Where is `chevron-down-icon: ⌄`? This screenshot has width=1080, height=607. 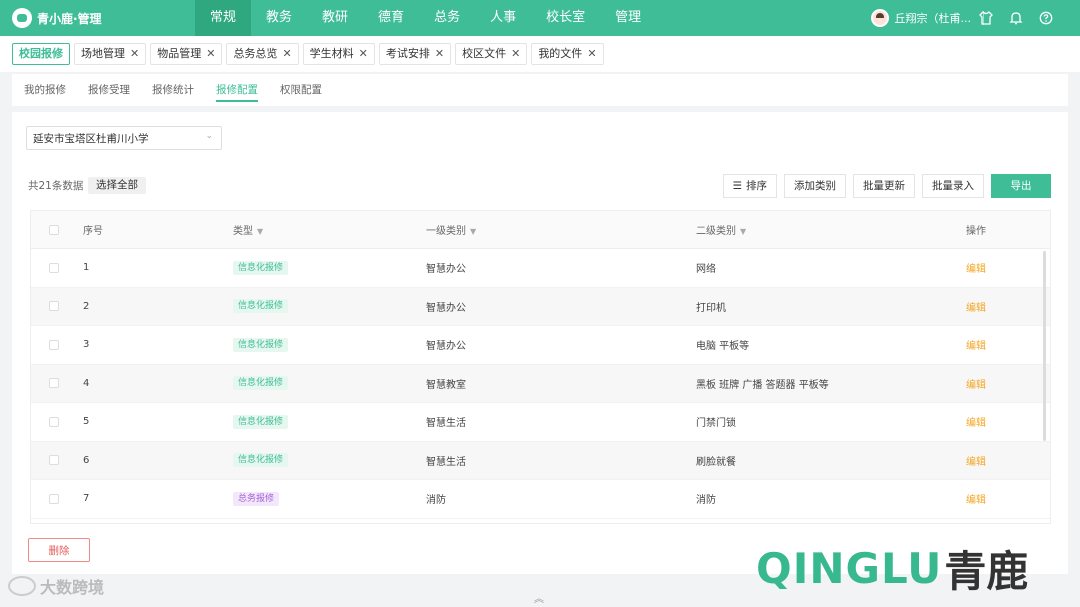
chevron-down-icon: ⌄ is located at coordinates (209, 136).